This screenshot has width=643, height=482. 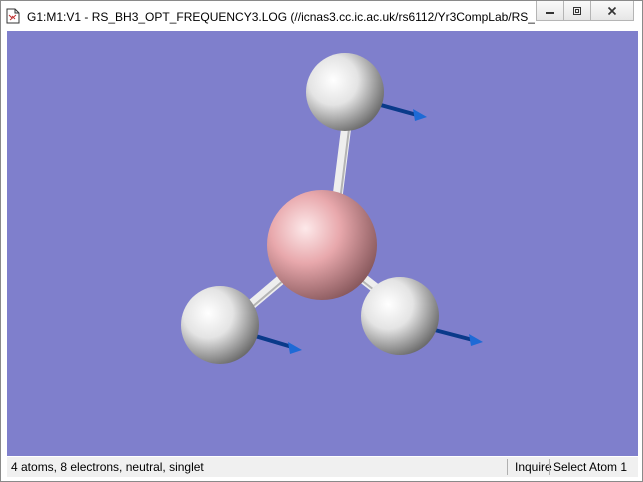 I want to click on minimize-icon, so click(x=550, y=12).